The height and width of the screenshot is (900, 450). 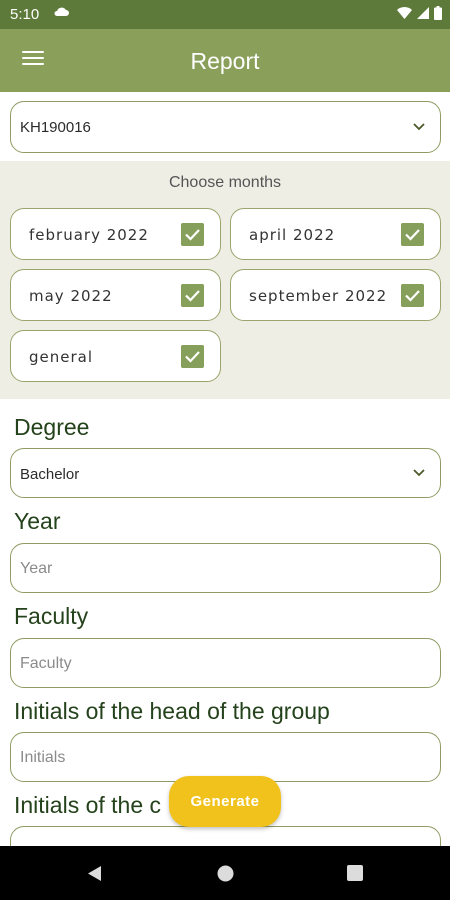 I want to click on back-icon, so click(x=94, y=873).